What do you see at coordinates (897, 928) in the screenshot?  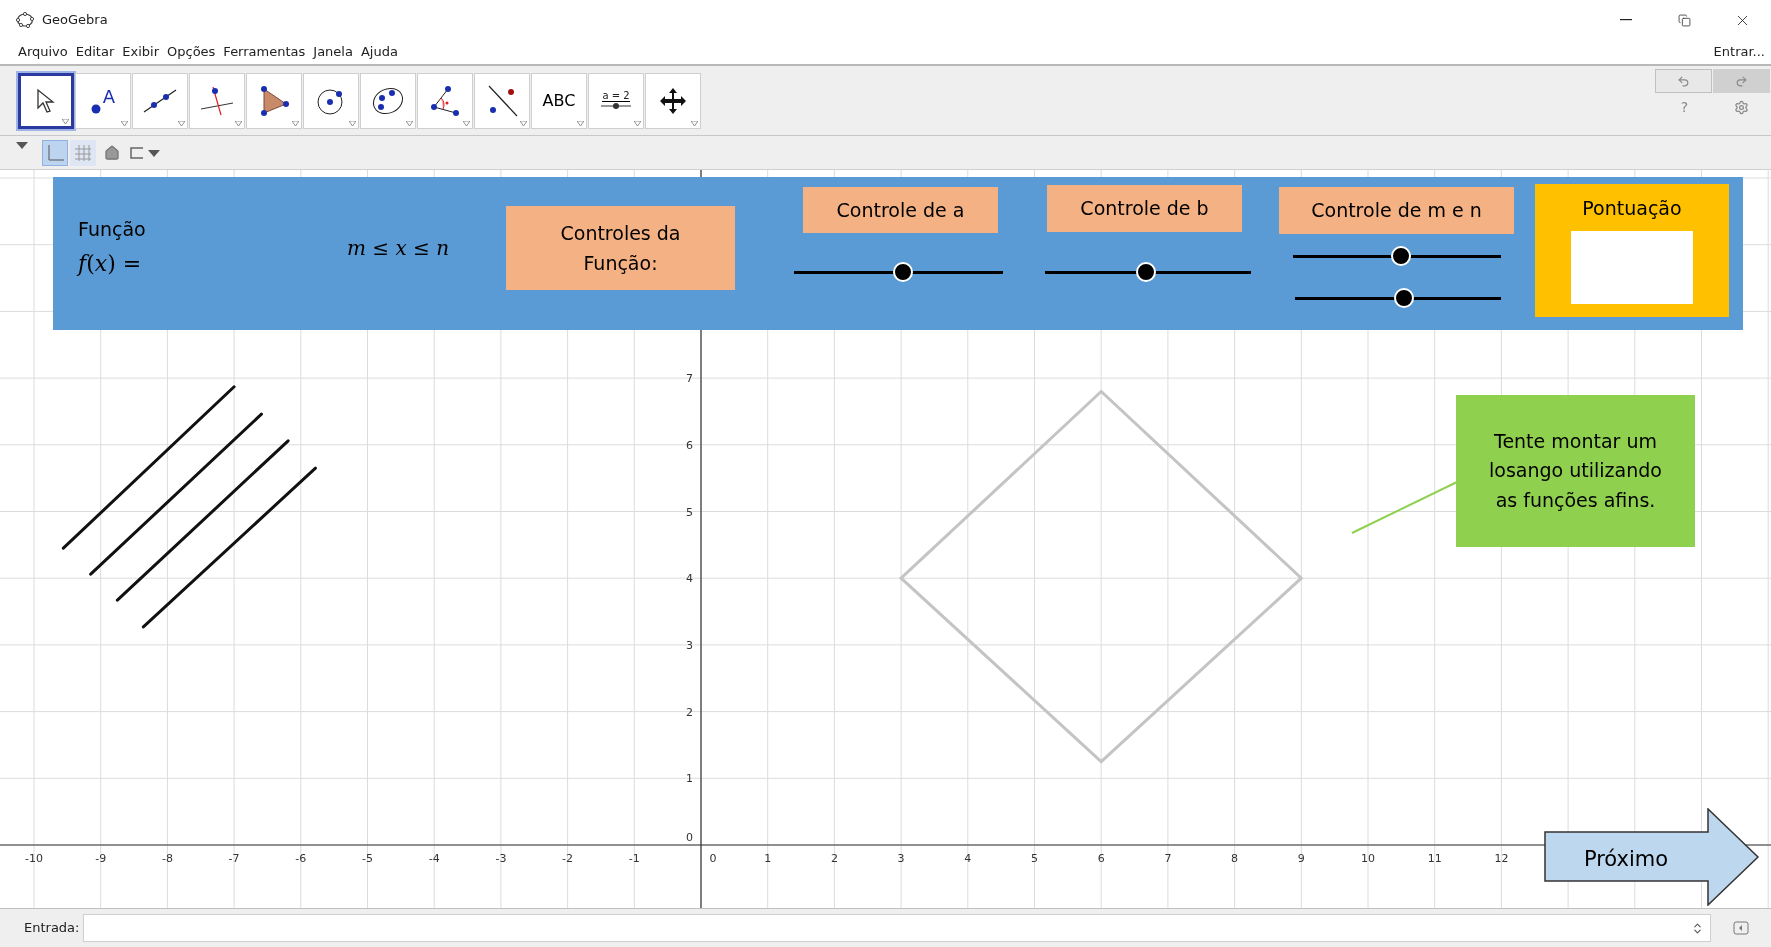 I see `input-field` at bounding box center [897, 928].